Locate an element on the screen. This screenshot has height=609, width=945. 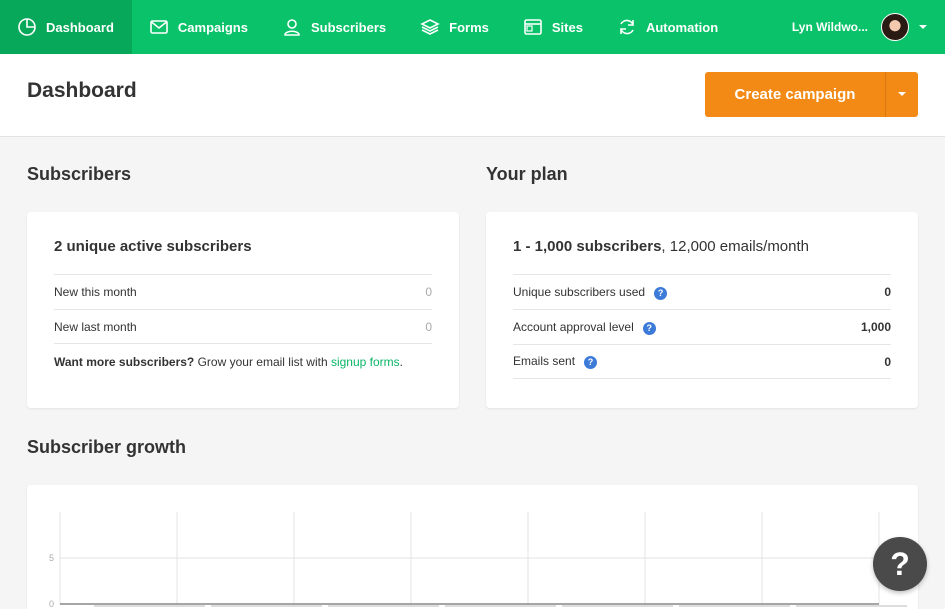
signup-forms-link: signup forms is located at coordinates (365, 362).